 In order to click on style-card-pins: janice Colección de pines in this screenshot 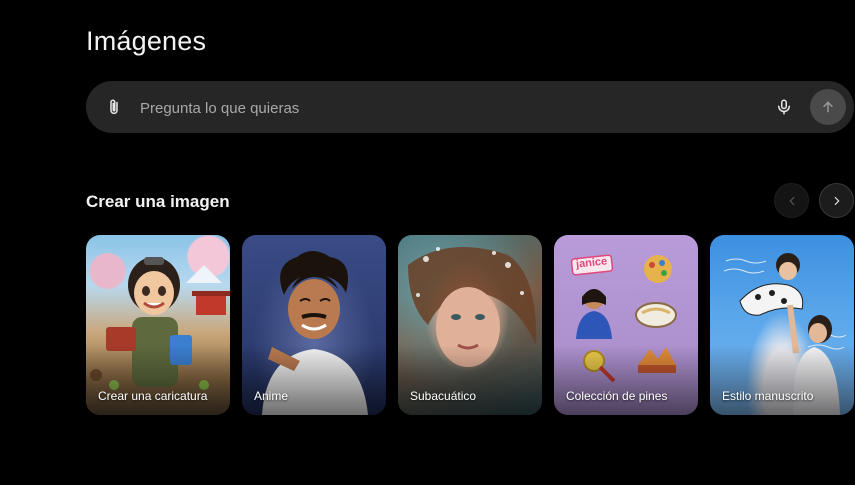, I will do `click(626, 325)`.